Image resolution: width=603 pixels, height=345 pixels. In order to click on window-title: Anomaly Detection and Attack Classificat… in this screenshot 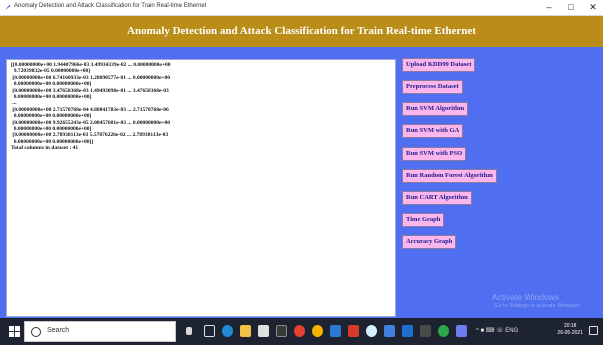, I will do `click(110, 6)`.